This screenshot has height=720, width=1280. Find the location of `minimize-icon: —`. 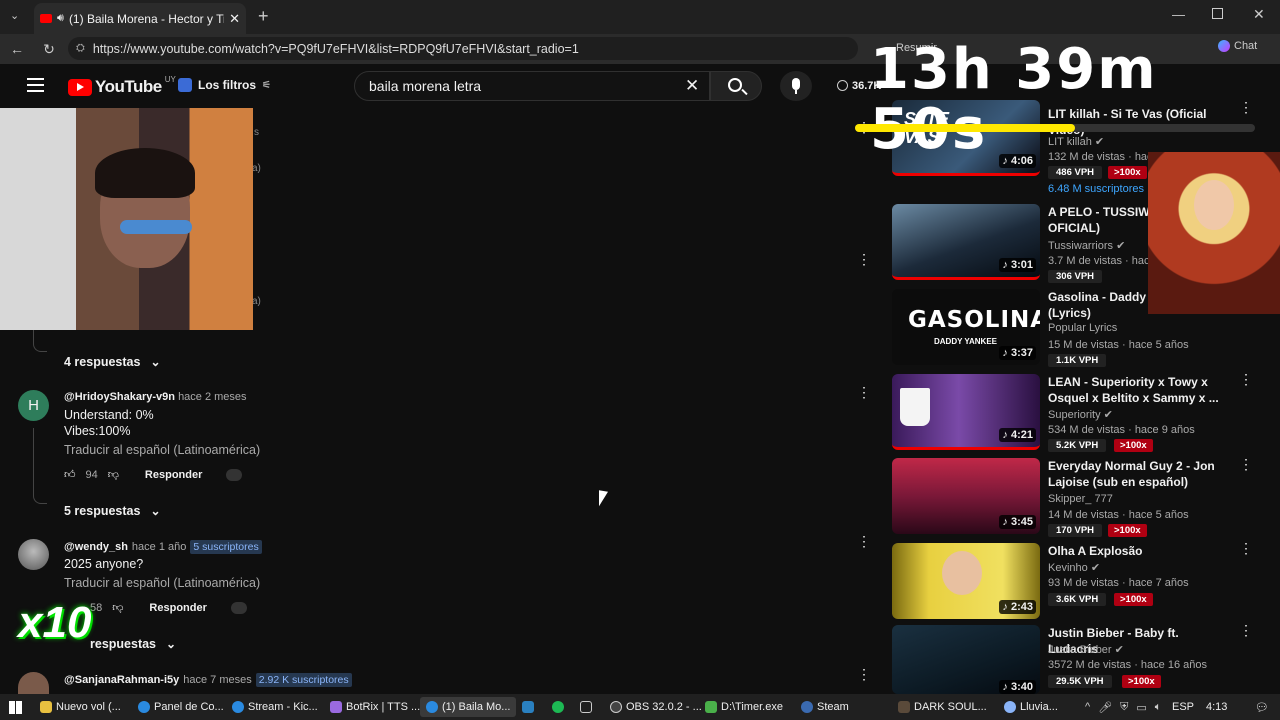

minimize-icon: — is located at coordinates (1178, 14).